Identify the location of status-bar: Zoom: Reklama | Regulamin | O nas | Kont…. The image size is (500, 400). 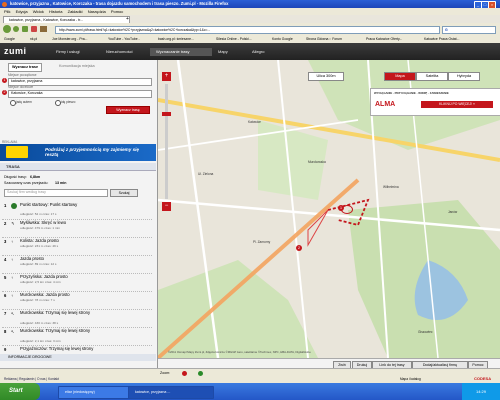
(250, 376).